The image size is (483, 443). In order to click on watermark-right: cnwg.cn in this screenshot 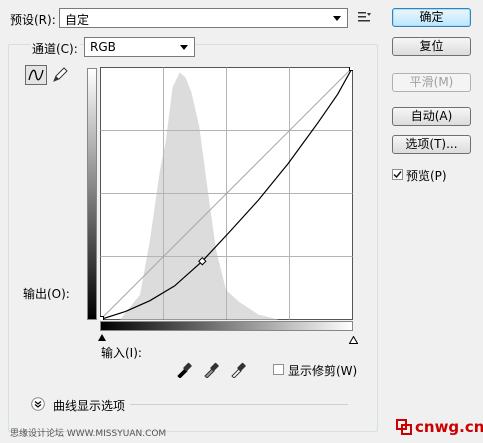, I will do `click(449, 427)`.